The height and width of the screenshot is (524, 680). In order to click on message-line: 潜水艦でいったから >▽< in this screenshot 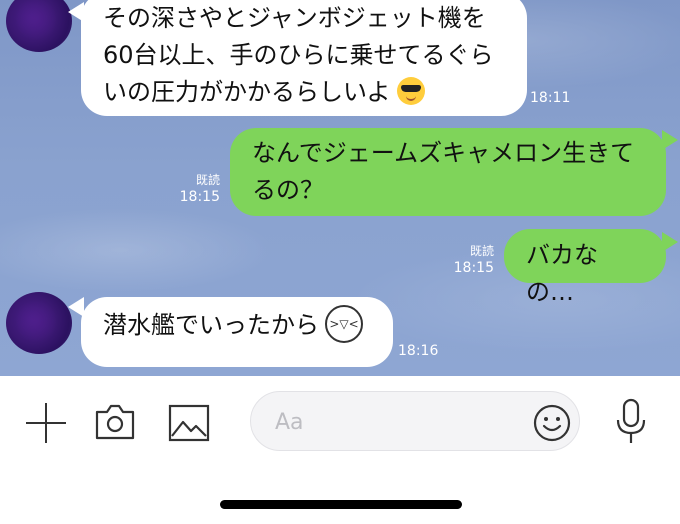, I will do `click(237, 325)`.